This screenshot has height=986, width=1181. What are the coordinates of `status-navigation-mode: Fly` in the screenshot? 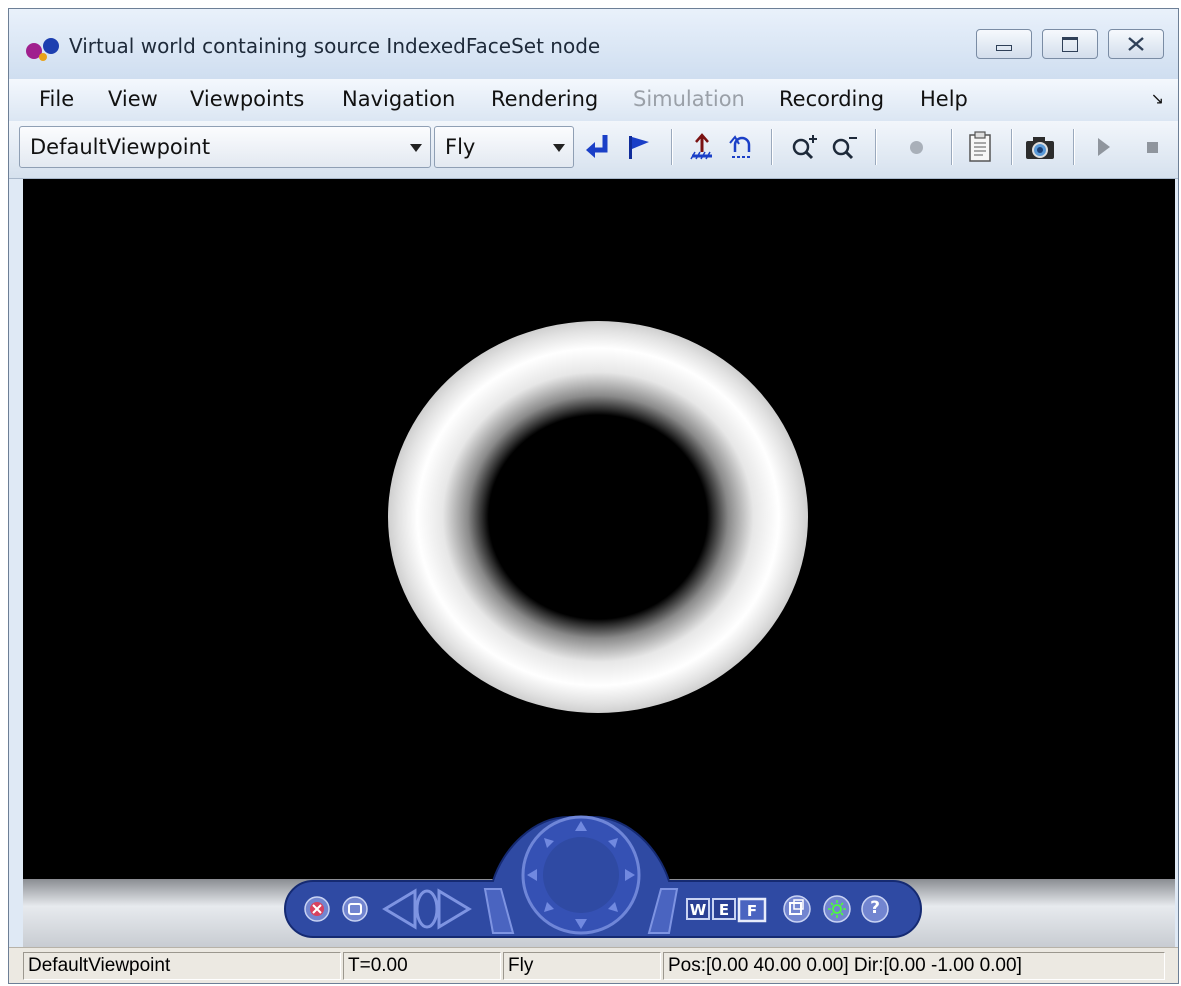 It's located at (582, 966).